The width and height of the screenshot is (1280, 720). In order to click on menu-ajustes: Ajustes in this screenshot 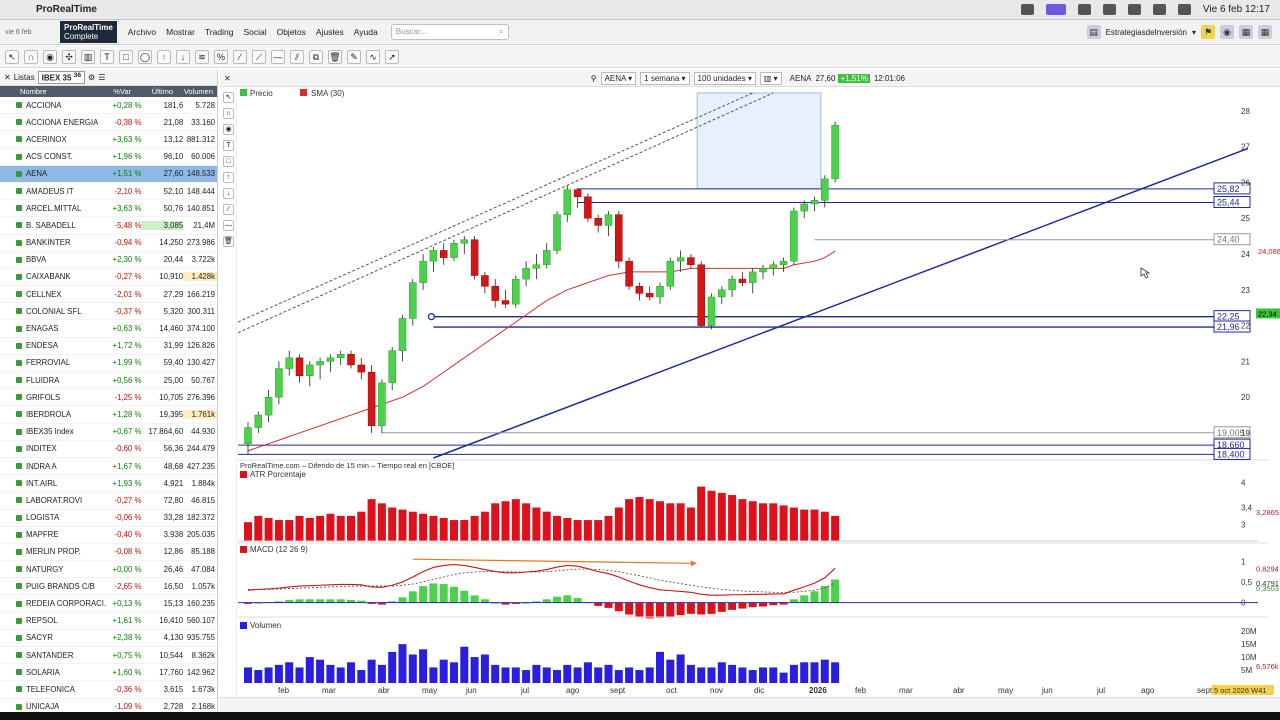, I will do `click(330, 32)`.